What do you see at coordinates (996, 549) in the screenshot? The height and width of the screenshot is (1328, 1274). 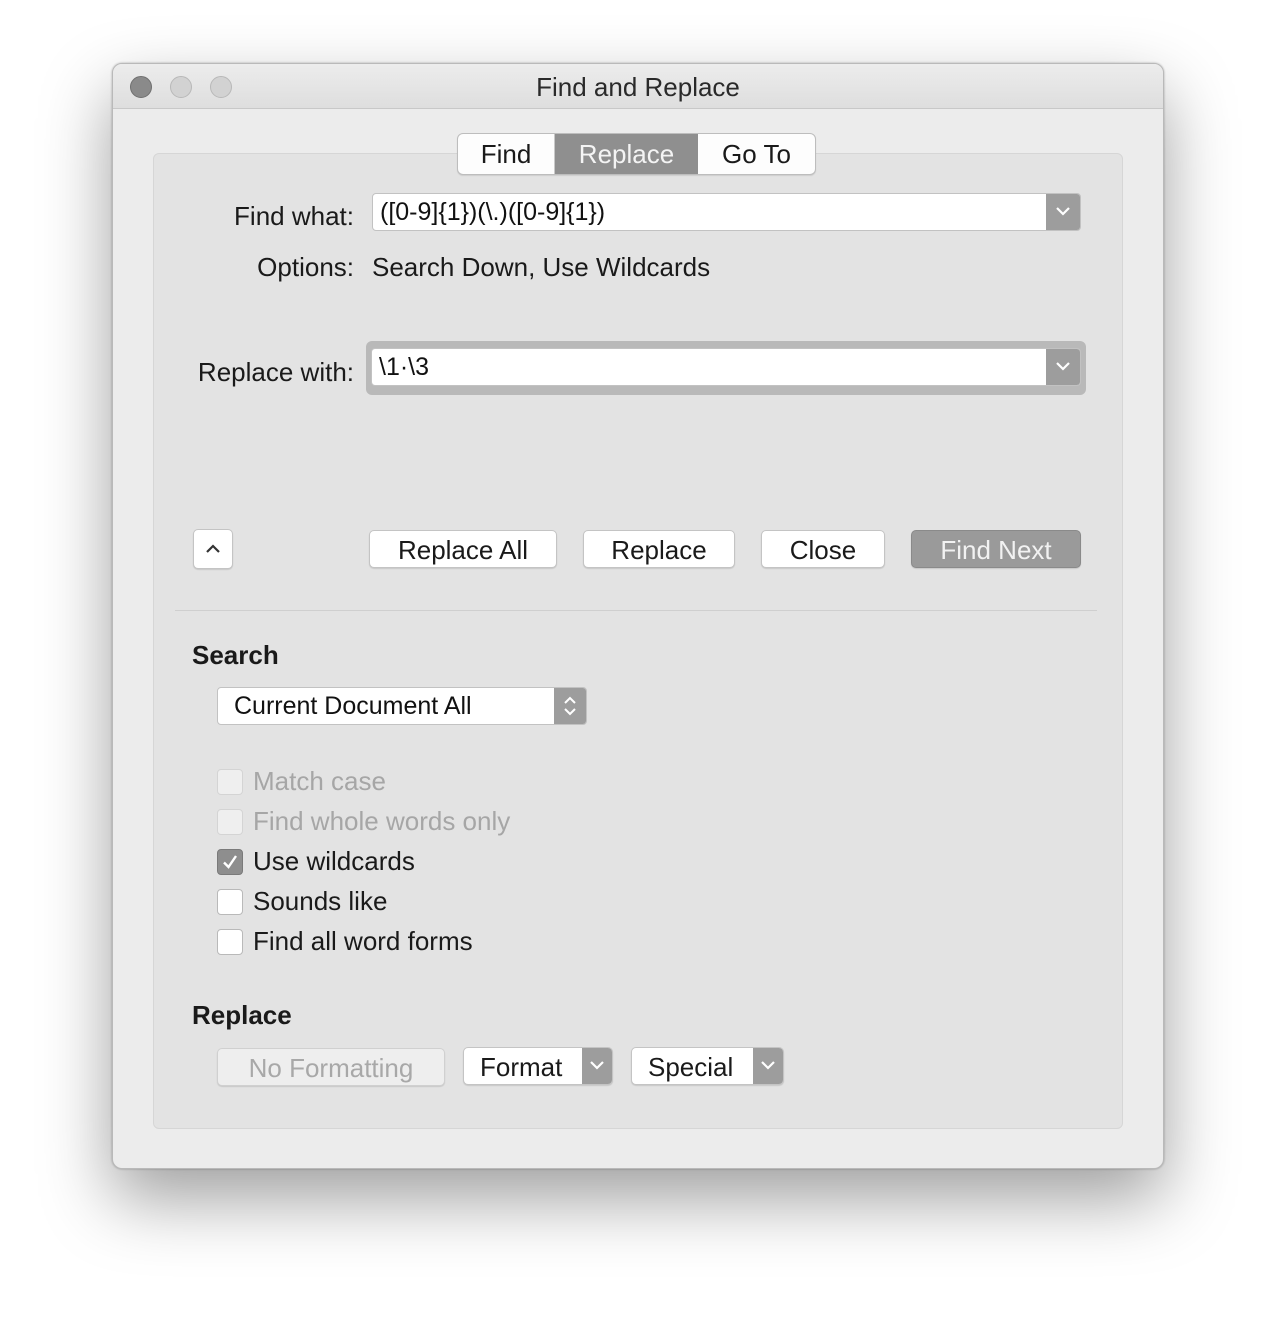 I see `find-next-button: Find Next` at bounding box center [996, 549].